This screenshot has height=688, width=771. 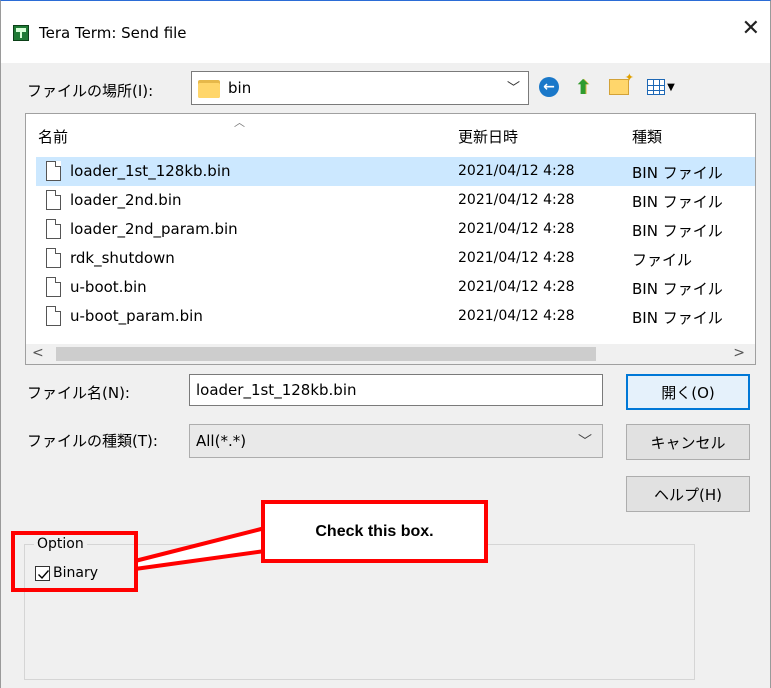 I want to click on callout-box: Check this box., so click(x=374, y=531).